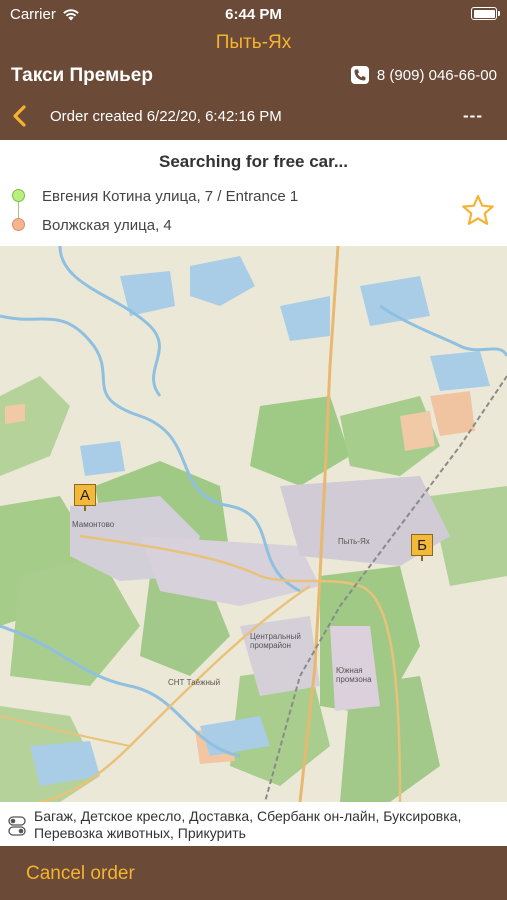 The width and height of the screenshot is (507, 900). Describe the element at coordinates (422, 547) in the screenshot. I see `destination-marker-b: Б` at that location.